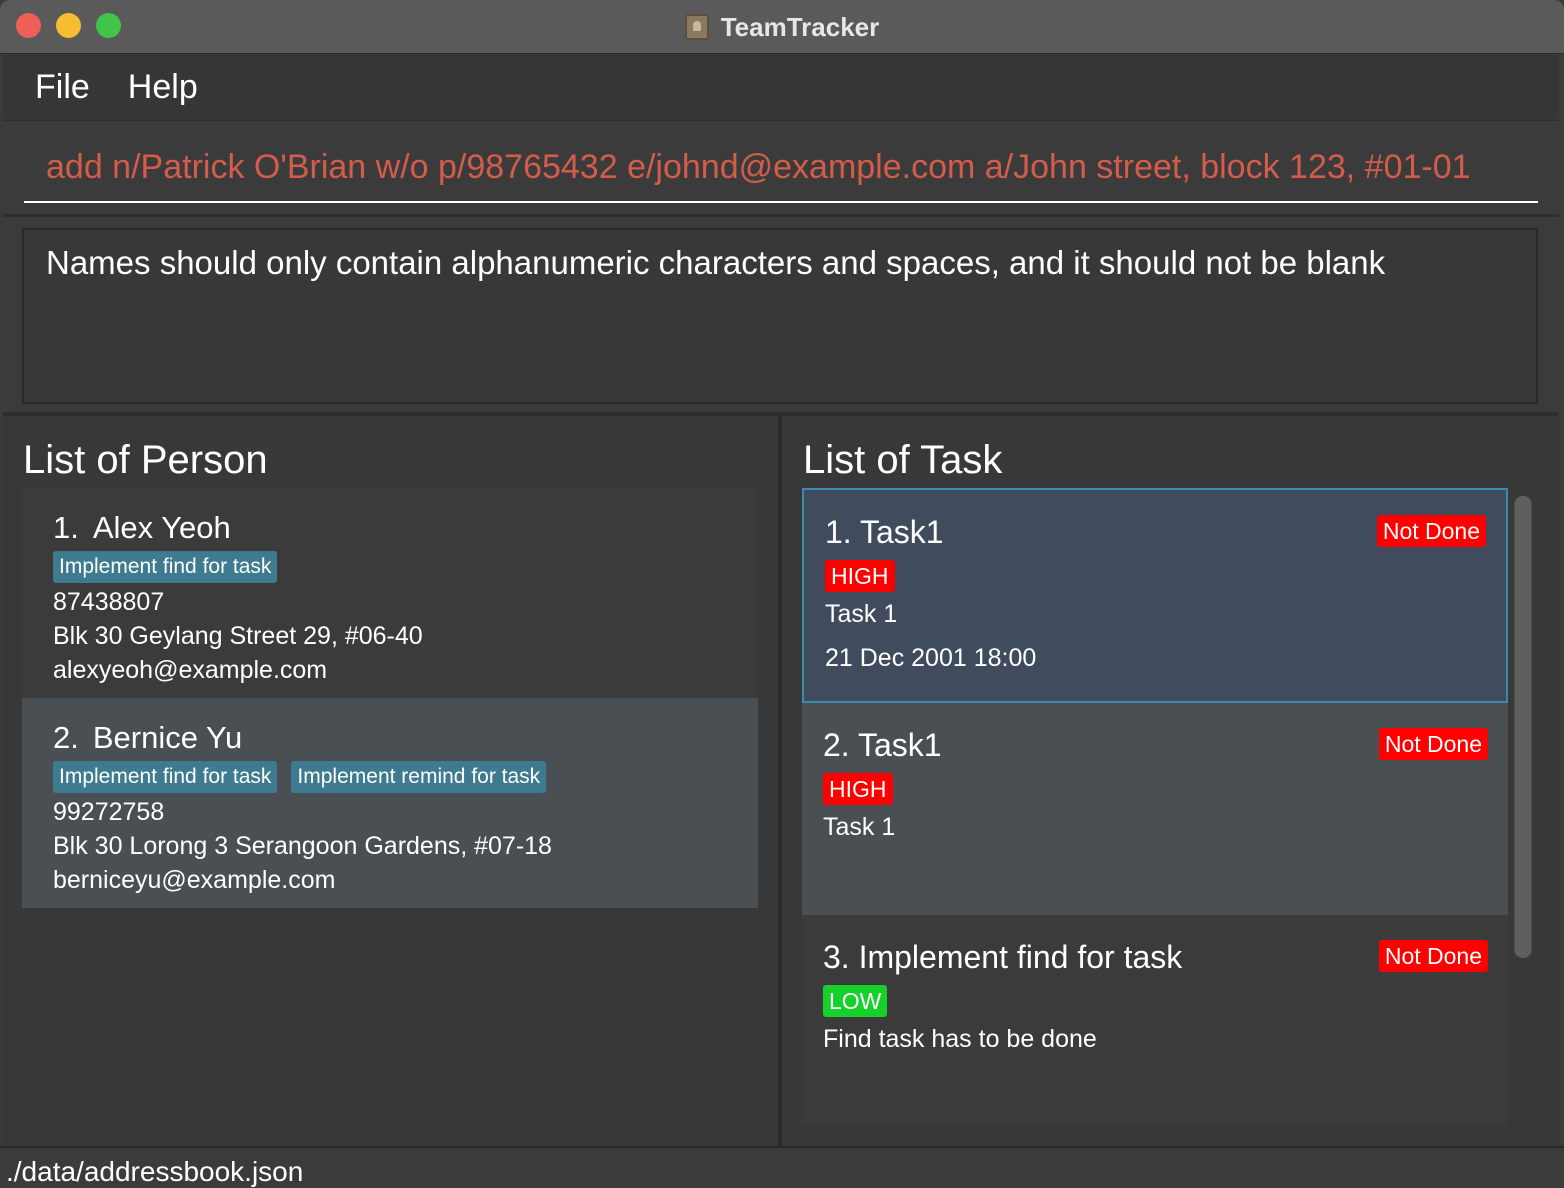  What do you see at coordinates (66, 737) in the screenshot?
I see `person-index: 2.` at bounding box center [66, 737].